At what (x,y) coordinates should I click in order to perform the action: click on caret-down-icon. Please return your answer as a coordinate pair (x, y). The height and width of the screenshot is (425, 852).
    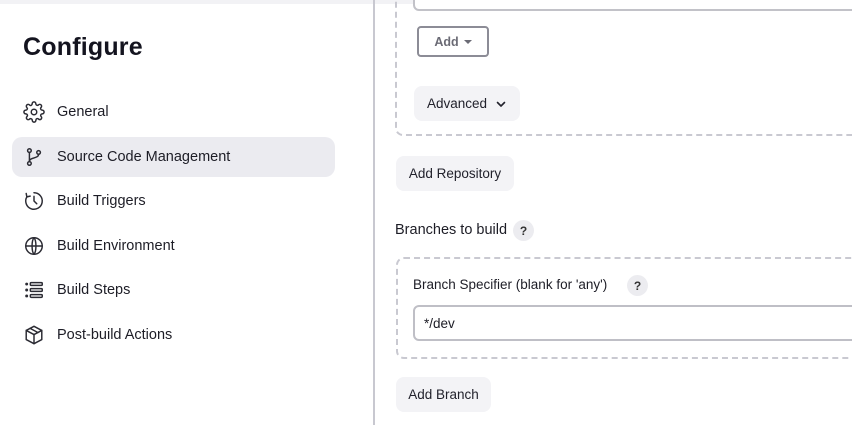
    Looking at the image, I should click on (467, 41).